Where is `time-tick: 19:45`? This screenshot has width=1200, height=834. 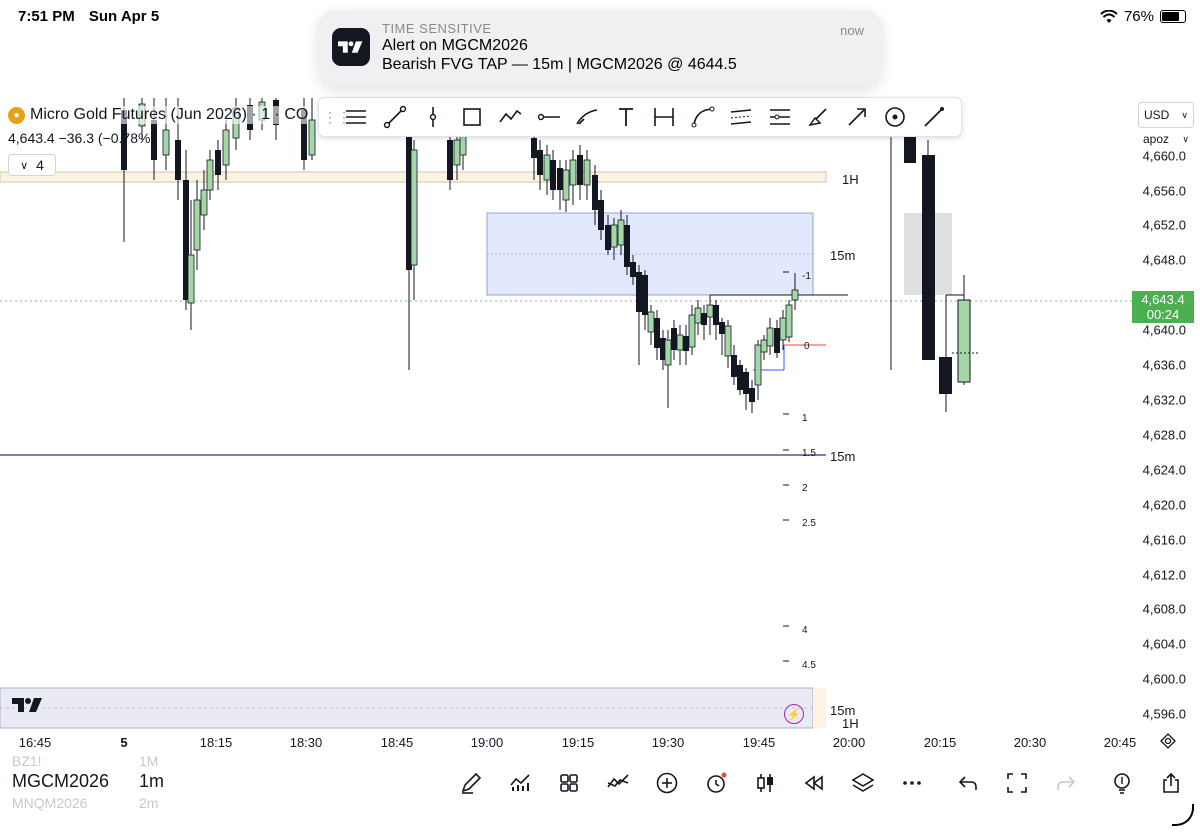 time-tick: 19:45 is located at coordinates (759, 742).